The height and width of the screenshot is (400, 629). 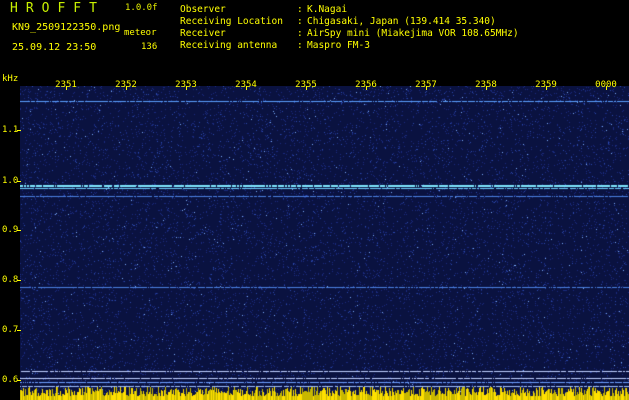 I want to click on freq-tick-label: 1.1, so click(x=10, y=130).